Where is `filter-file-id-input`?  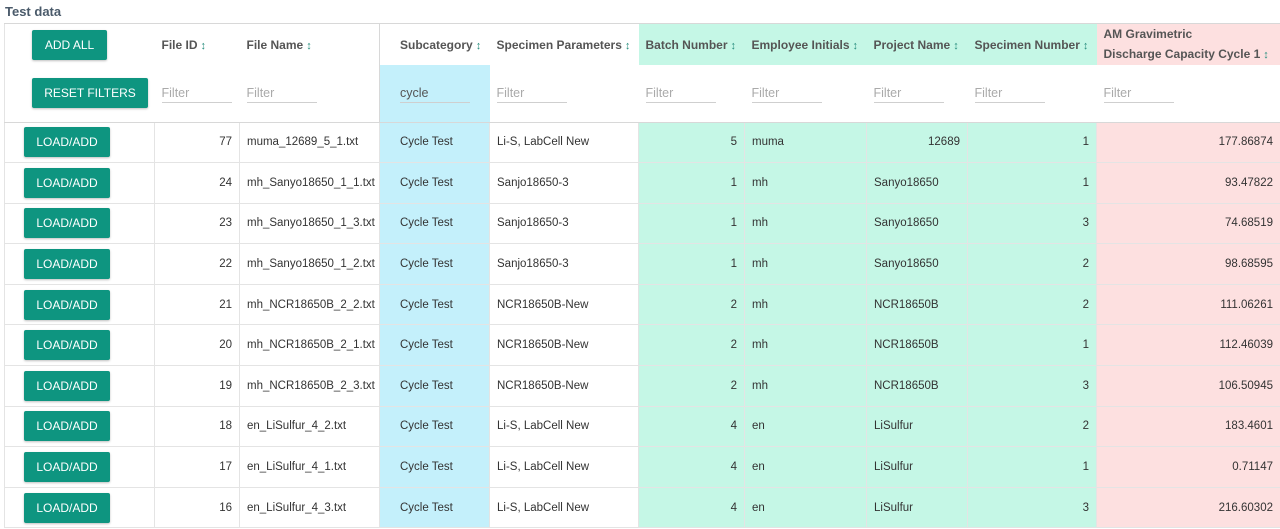 filter-file-id-input is located at coordinates (196, 93).